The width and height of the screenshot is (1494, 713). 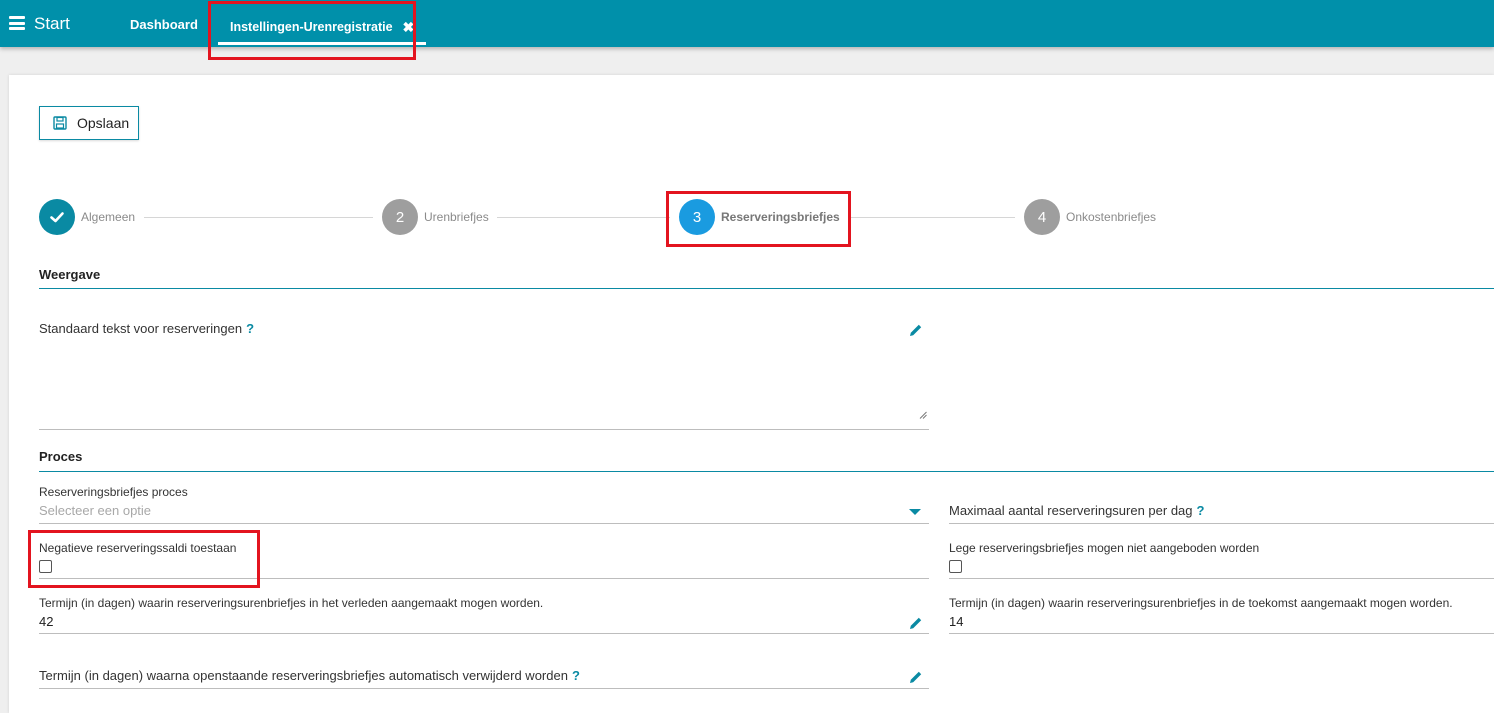 What do you see at coordinates (915, 512) in the screenshot?
I see `chevron-down-icon` at bounding box center [915, 512].